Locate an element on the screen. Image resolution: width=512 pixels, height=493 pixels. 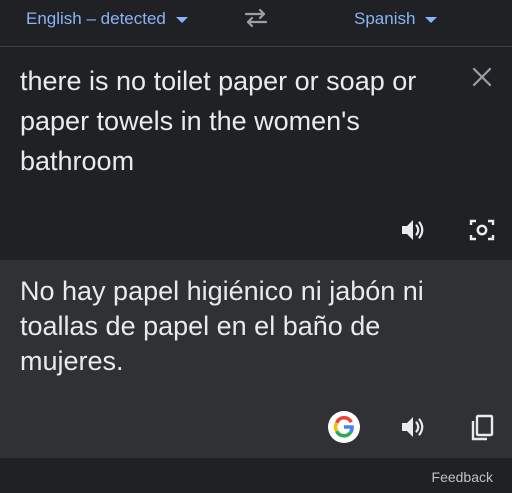
language-bar: English – detected Spanish is located at coordinates (256, 23).